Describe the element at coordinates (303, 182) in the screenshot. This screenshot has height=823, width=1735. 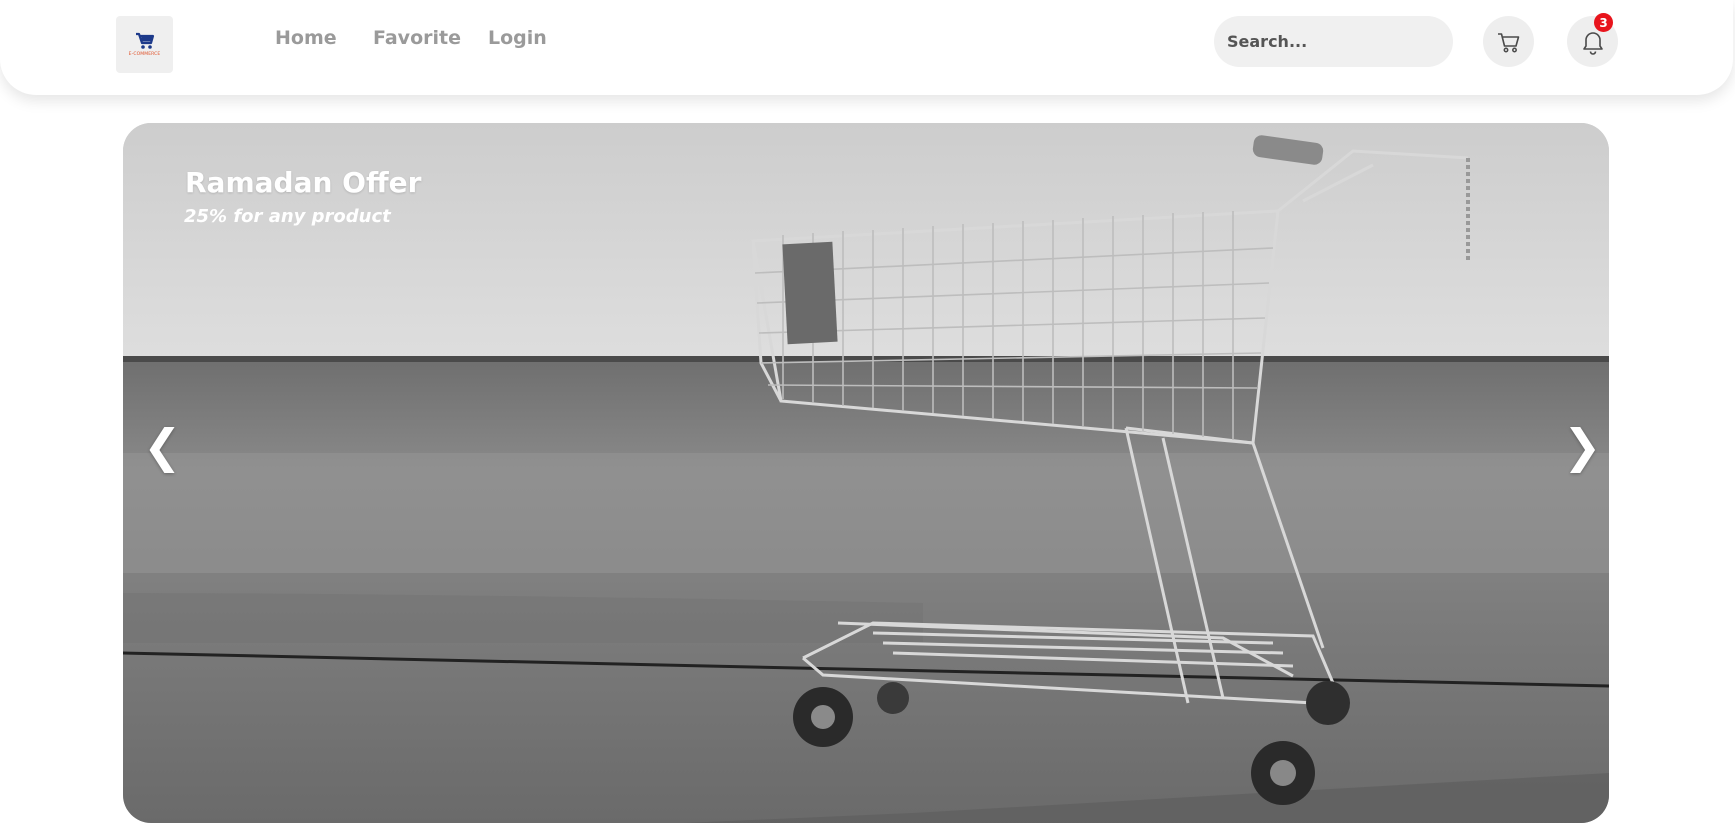
I see `hero-title: Ramadan Offer` at that location.